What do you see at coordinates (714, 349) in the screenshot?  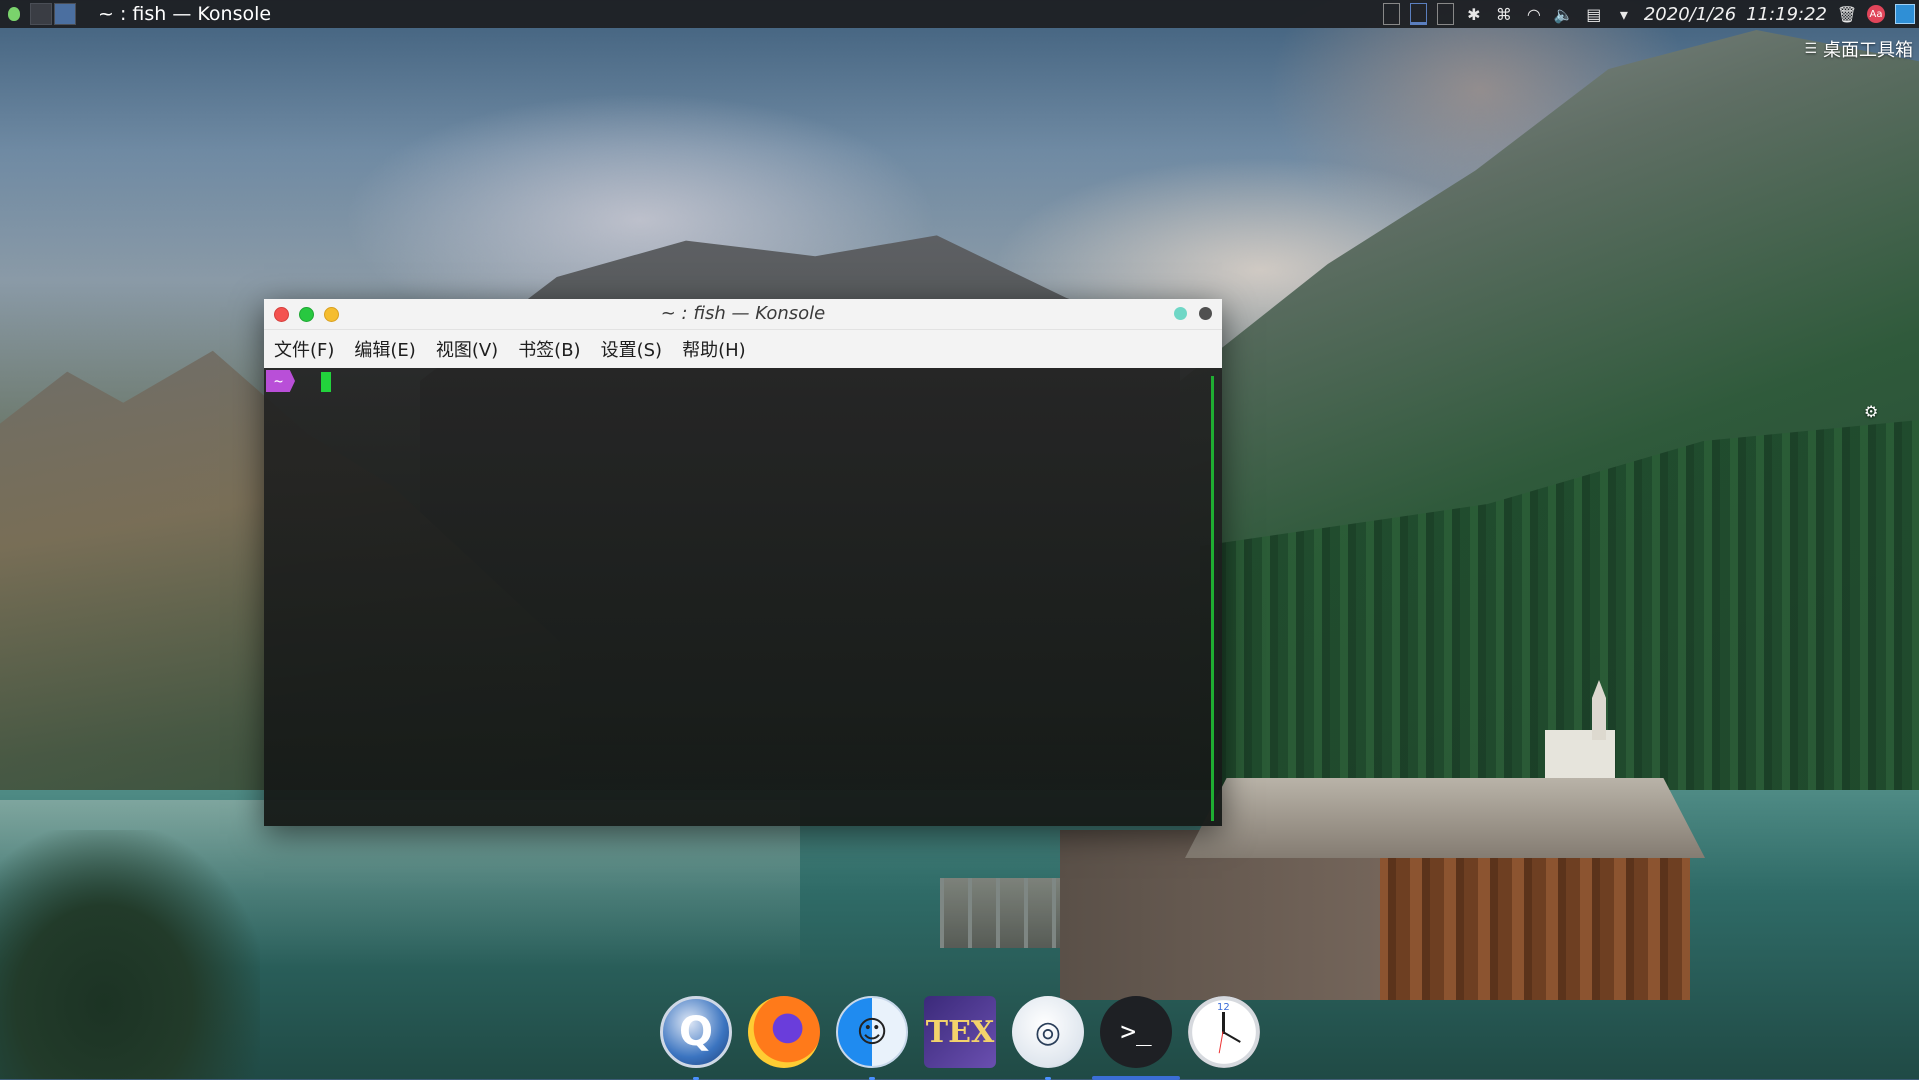 I see `menu-help: 帮助(H)` at bounding box center [714, 349].